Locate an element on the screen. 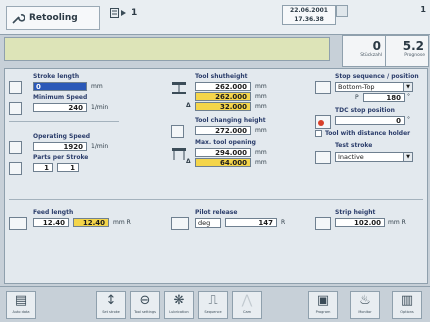 The height and width of the screenshot is (322, 430). stroke-length-field: 0 is located at coordinates (60, 86).